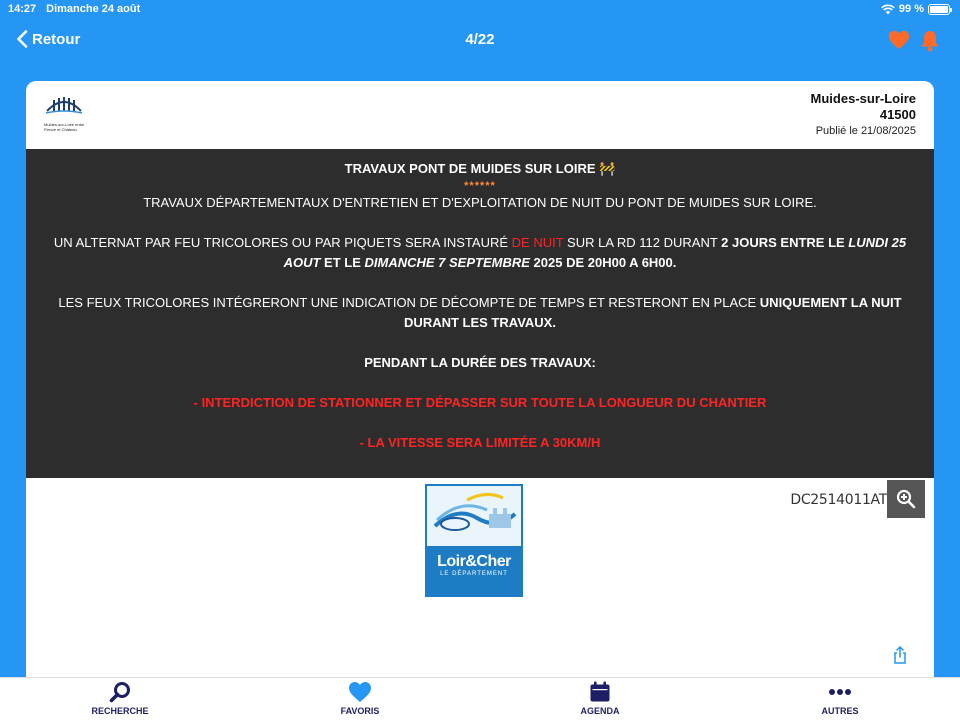  What do you see at coordinates (64, 127) in the screenshot?
I see `town-logo-text: Muides-sur-Loire entre Fleuve et Château` at bounding box center [64, 127].